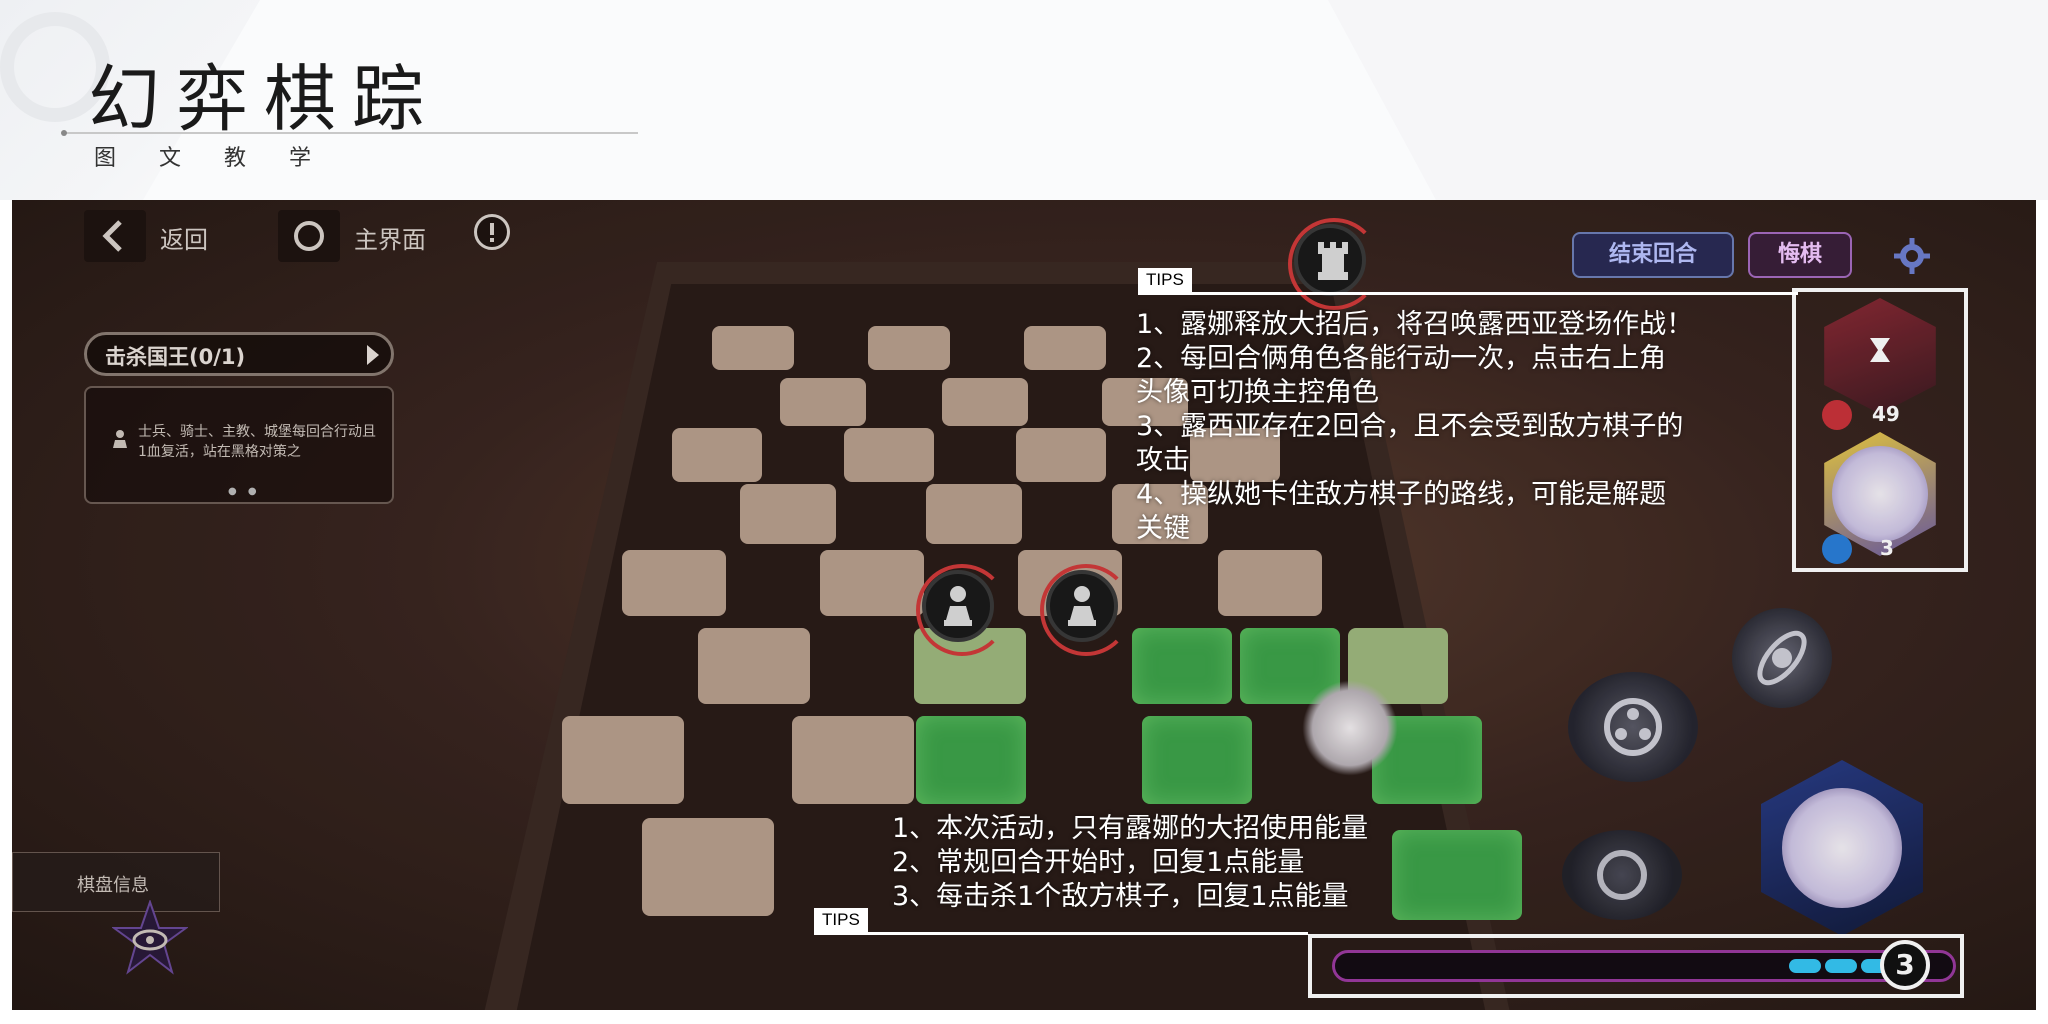 The width and height of the screenshot is (2048, 1024). I want to click on skill-cooldown-icon, so click(1837, 549).